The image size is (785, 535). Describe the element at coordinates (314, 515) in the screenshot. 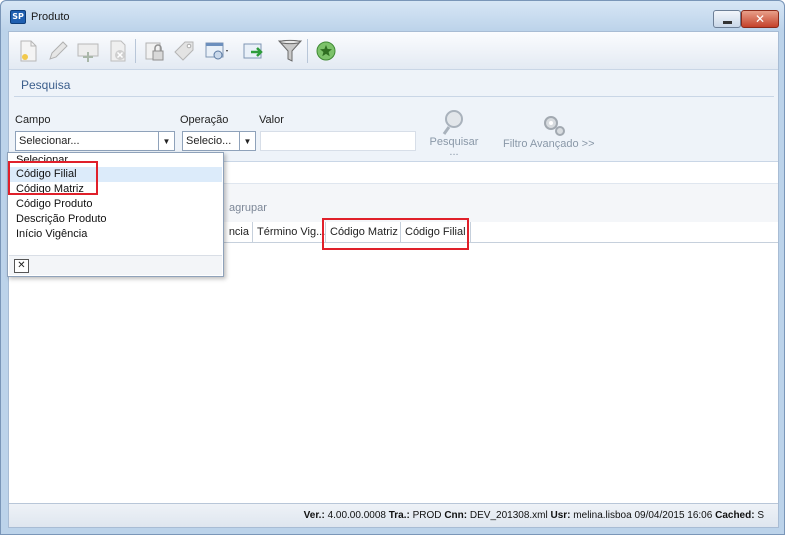

I see `status-ver-label: Ver.:` at that location.